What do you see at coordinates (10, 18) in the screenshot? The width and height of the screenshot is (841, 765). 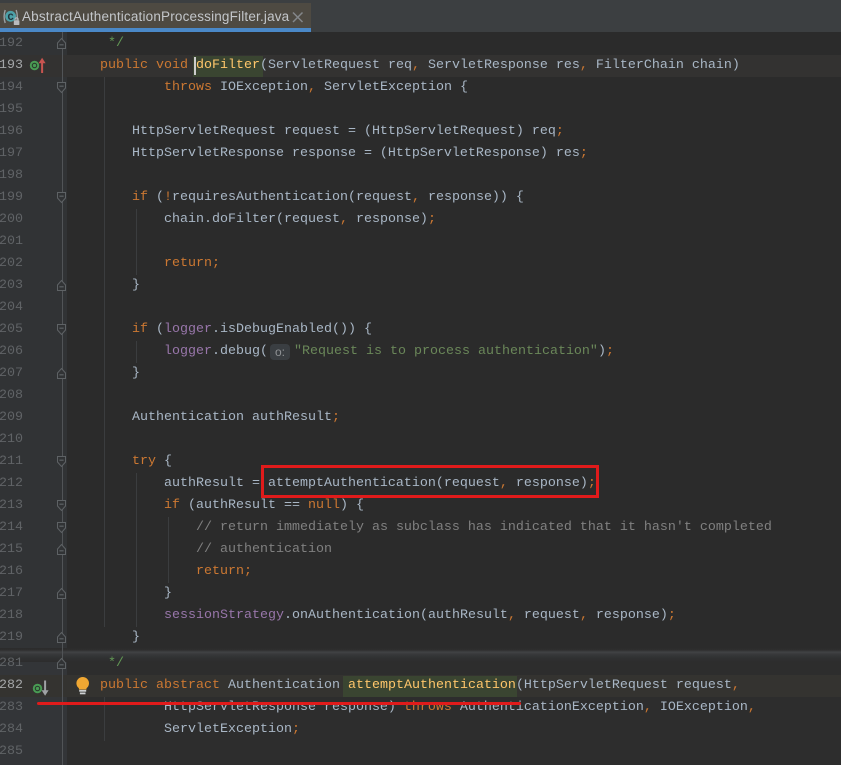 I see `svg-text: C` at bounding box center [10, 18].